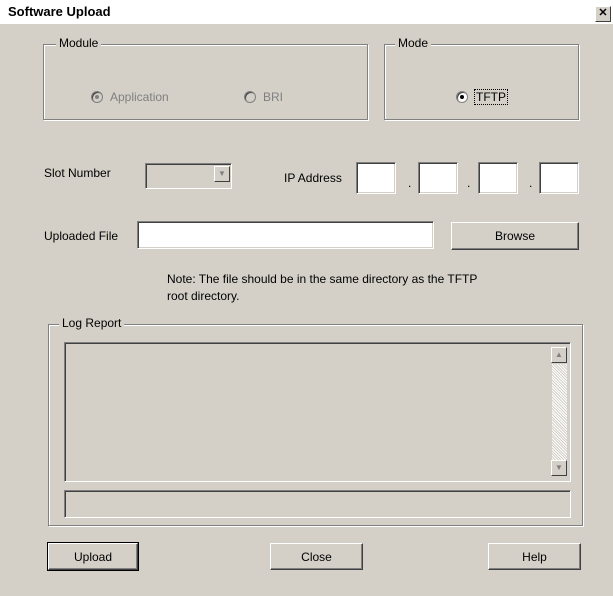 The image size is (613, 596). I want to click on tftp-label: TFTP, so click(491, 97).